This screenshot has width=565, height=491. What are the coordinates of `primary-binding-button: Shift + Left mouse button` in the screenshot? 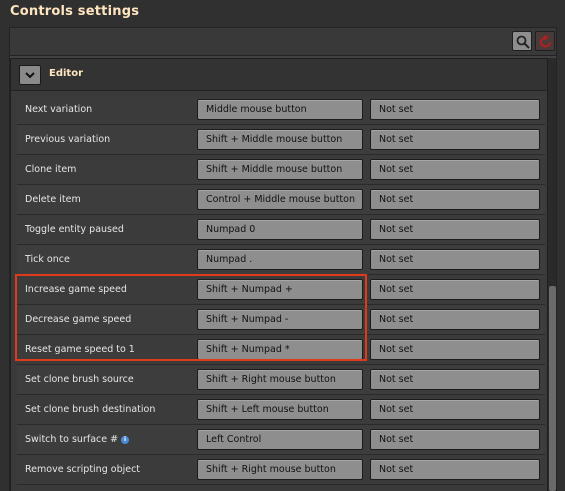 It's located at (280, 409).